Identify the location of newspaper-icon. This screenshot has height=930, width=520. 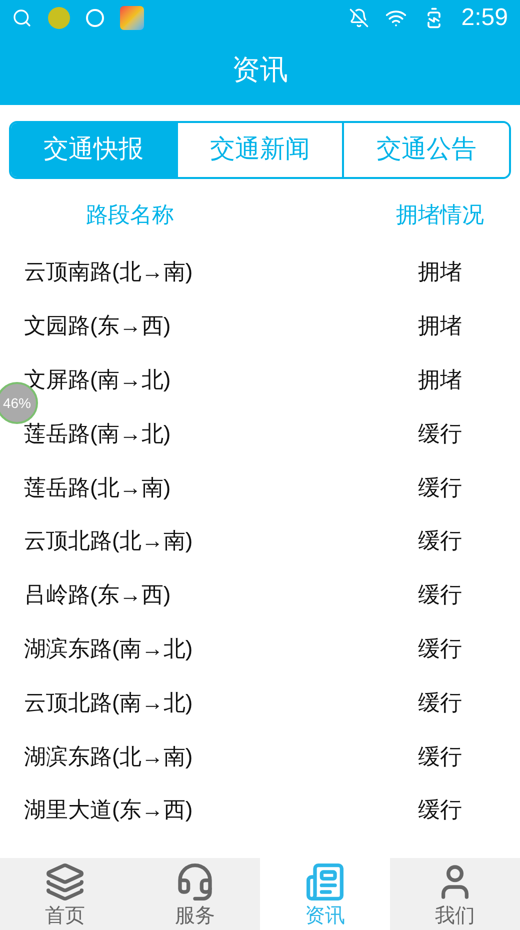
(325, 882).